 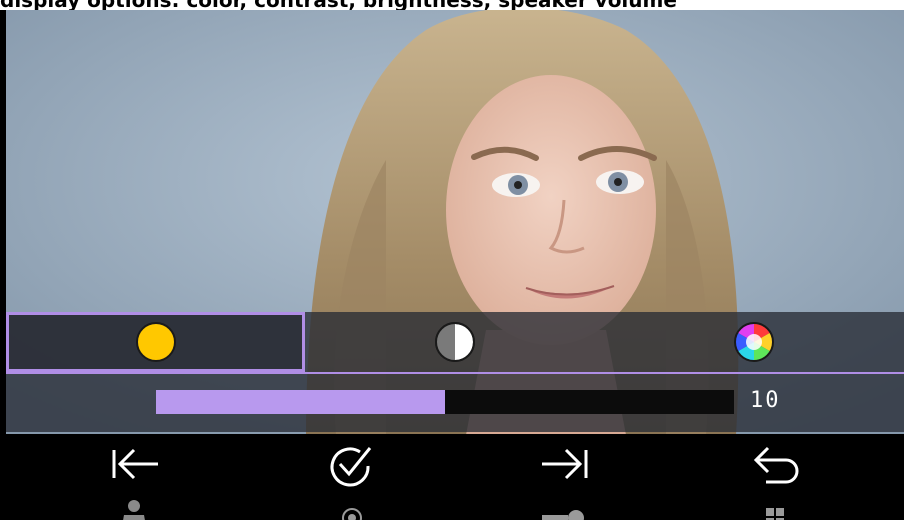 I want to click on back-button, so click(x=782, y=480).